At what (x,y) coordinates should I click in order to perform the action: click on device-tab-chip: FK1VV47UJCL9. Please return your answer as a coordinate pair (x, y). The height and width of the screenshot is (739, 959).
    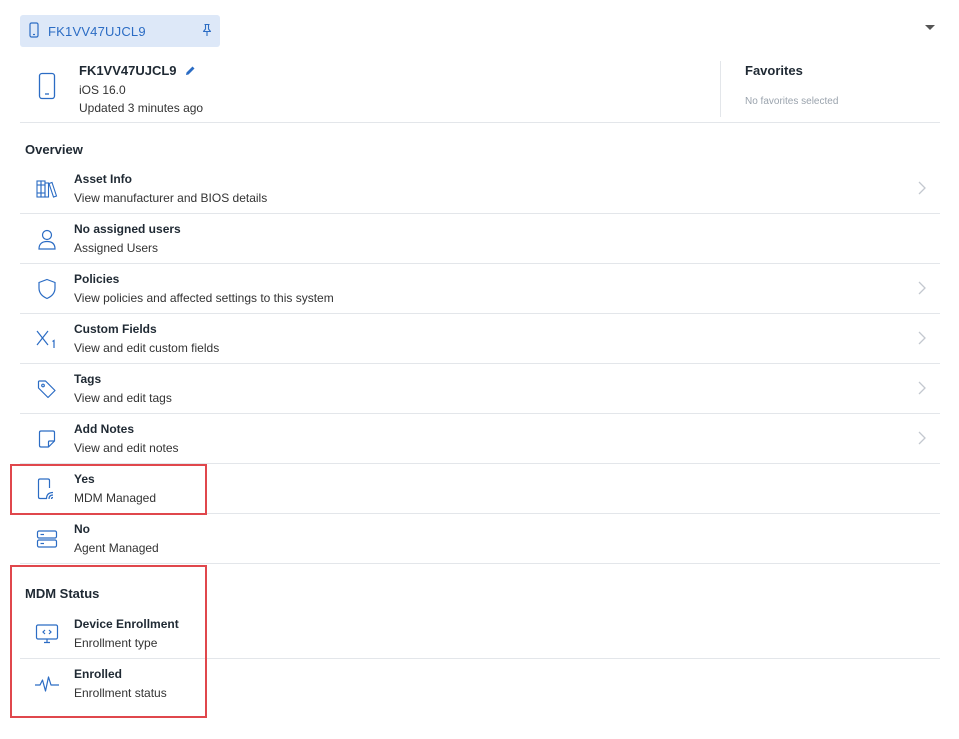
    Looking at the image, I should click on (120, 31).